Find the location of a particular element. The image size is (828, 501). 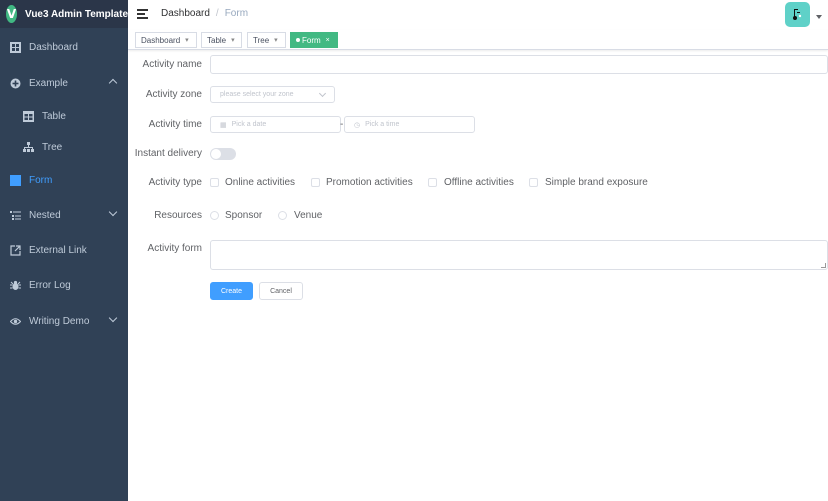

tag-label: Form is located at coordinates (311, 40).